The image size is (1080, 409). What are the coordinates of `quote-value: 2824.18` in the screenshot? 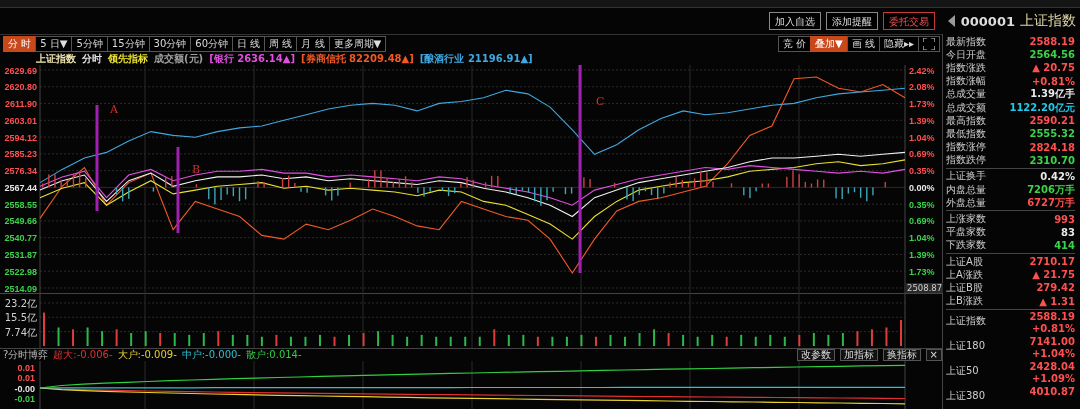 It's located at (1052, 147).